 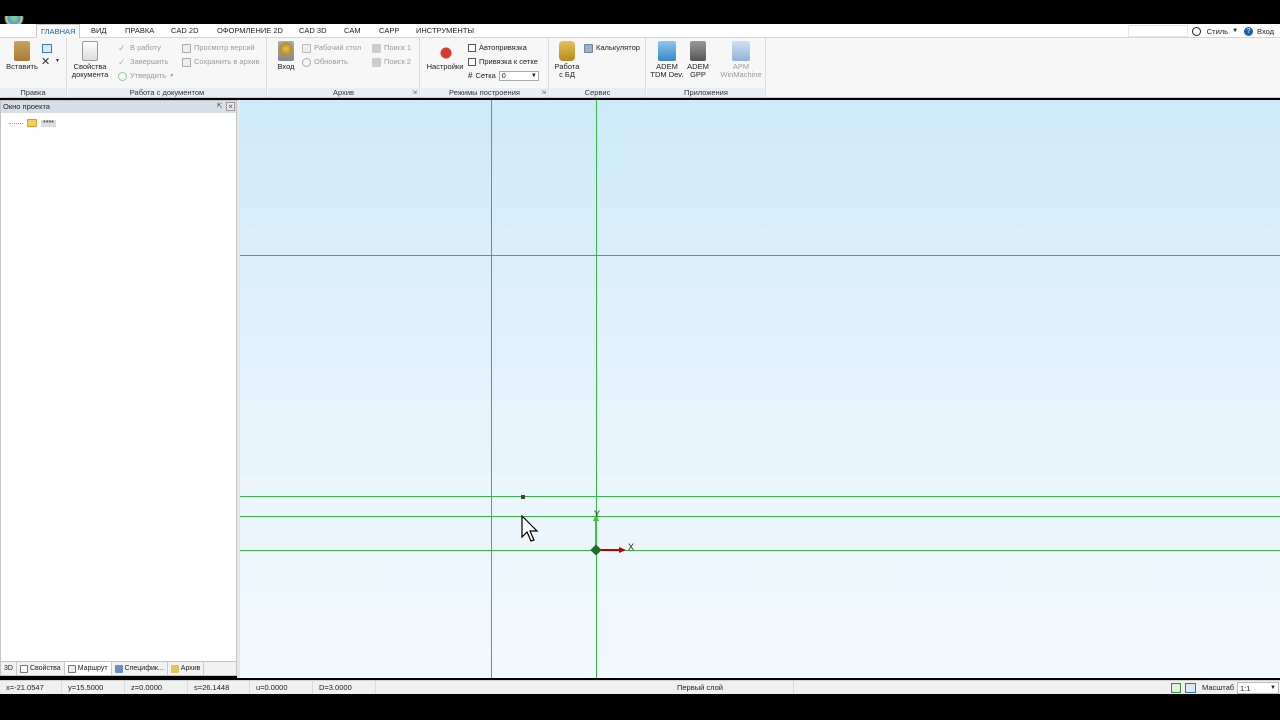 What do you see at coordinates (139, 31) in the screenshot?
I see `tab-edit: ПРАВКА` at bounding box center [139, 31].